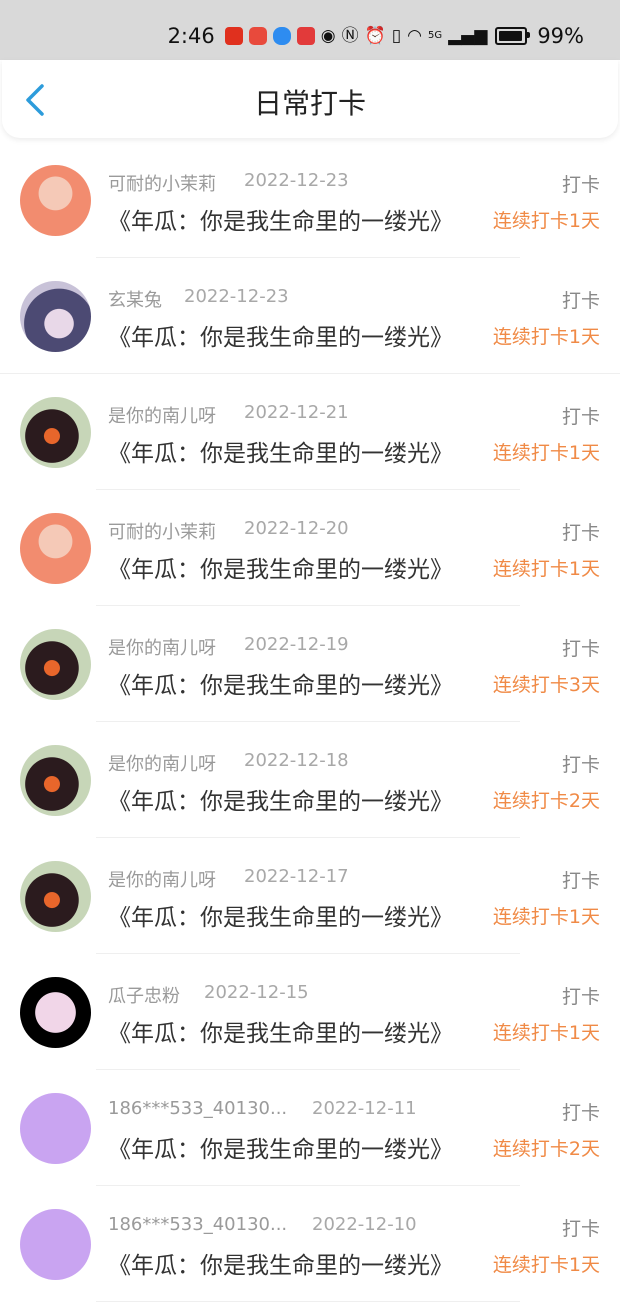  I want to click on status-time: 2:46, so click(191, 36).